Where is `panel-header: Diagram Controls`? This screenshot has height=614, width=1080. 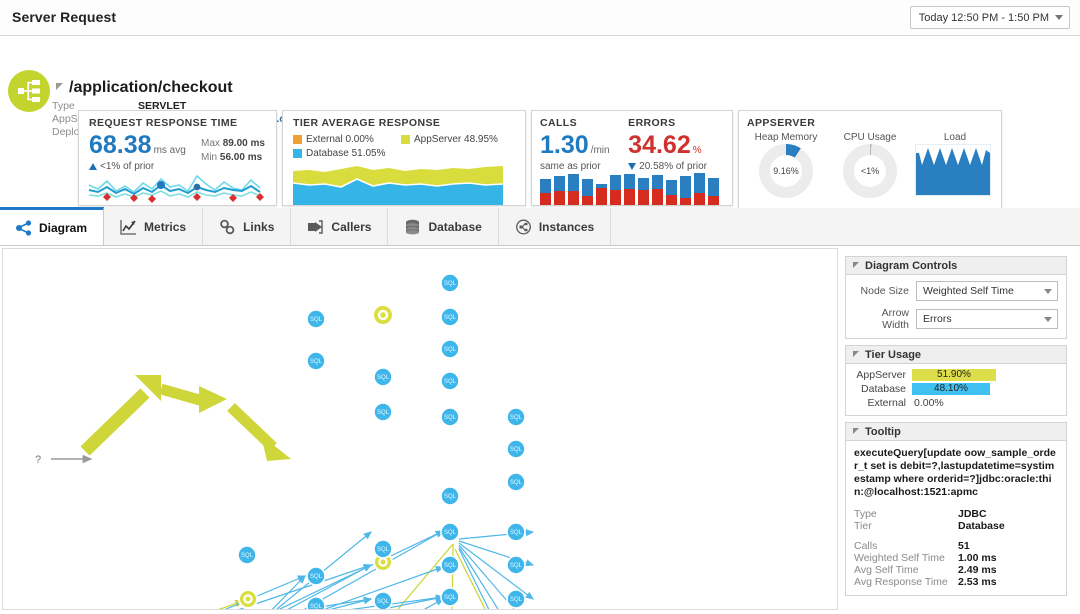
panel-header: Diagram Controls is located at coordinates (956, 266).